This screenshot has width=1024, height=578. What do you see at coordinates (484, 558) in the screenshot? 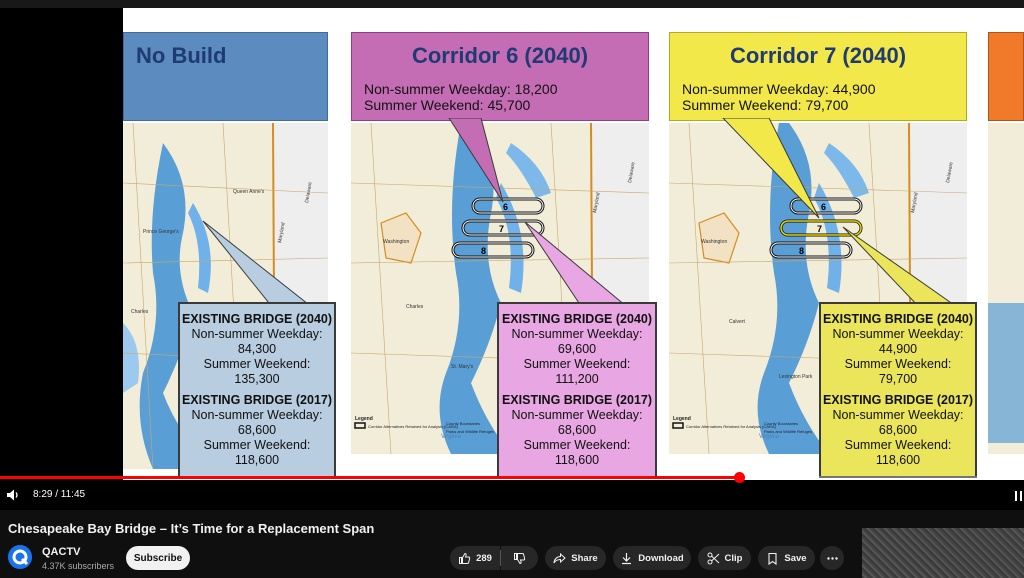
I see `like-count: 289` at bounding box center [484, 558].